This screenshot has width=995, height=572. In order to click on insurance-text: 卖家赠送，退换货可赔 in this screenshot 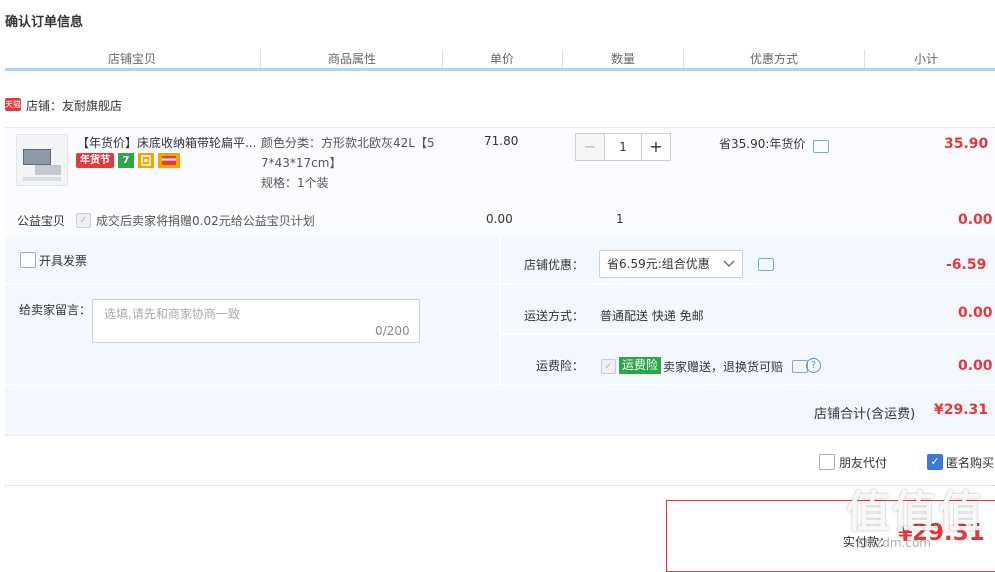, I will do `click(723, 367)`.